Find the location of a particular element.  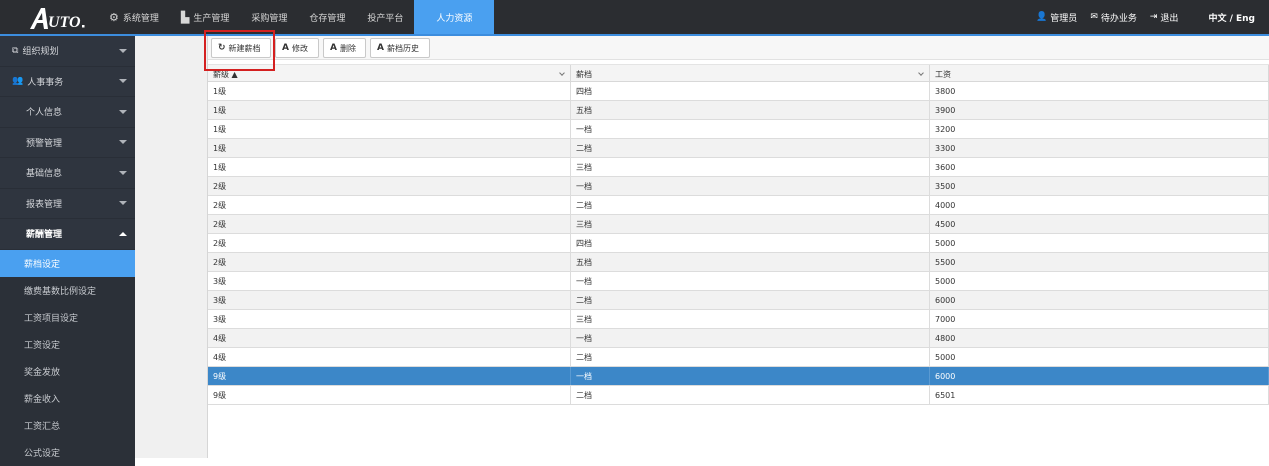

table-cell: 5000 is located at coordinates (1099, 281).